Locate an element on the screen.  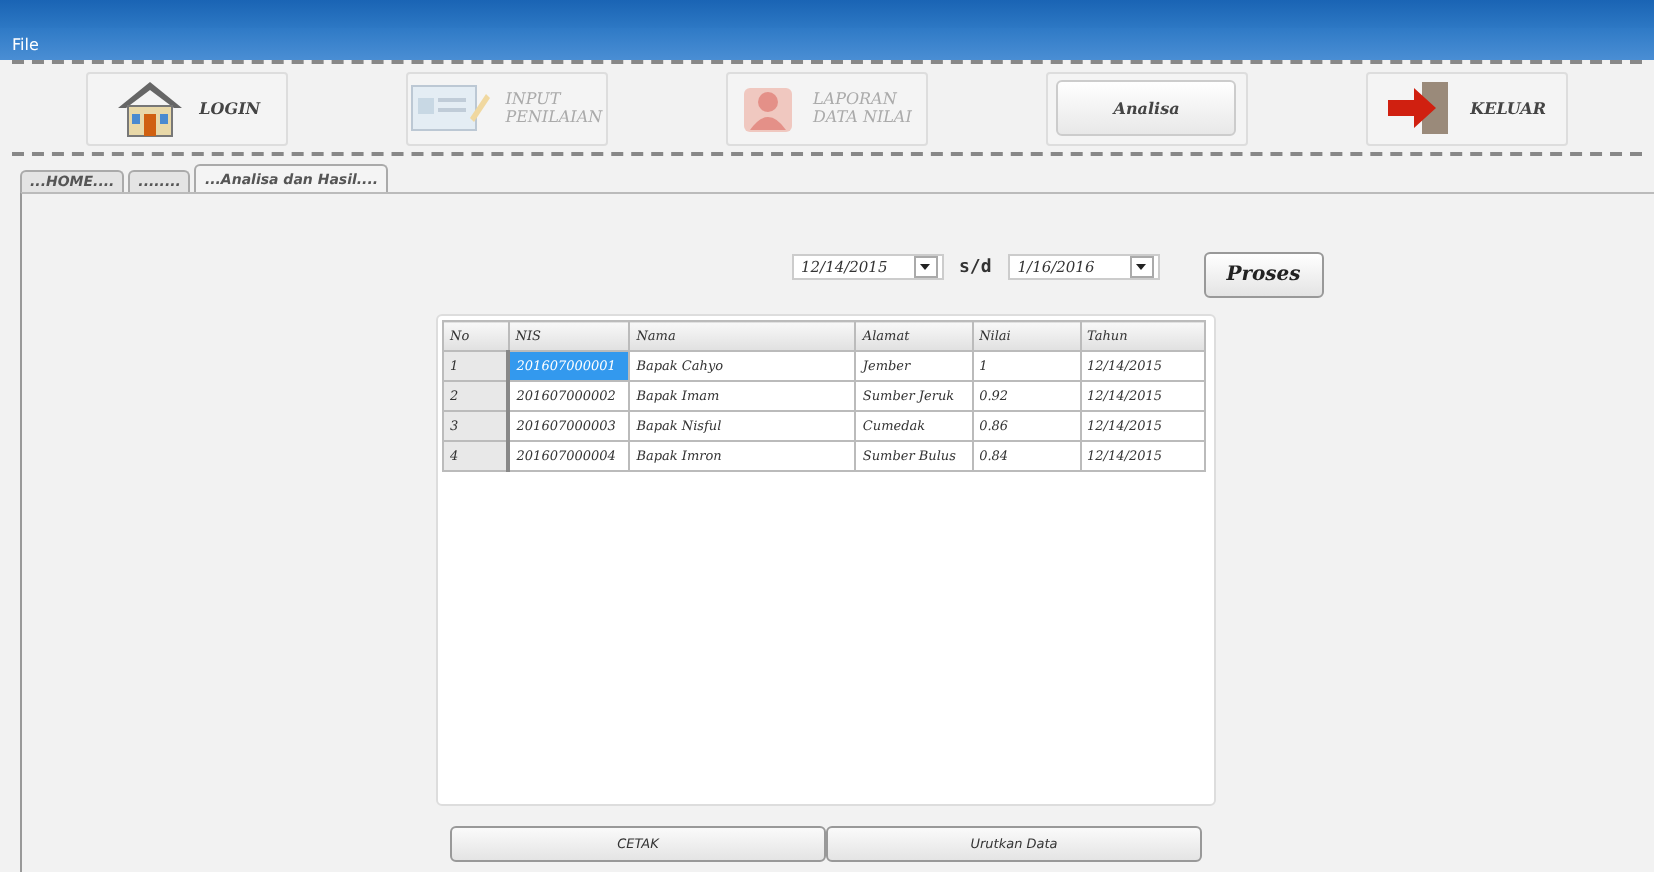
toolbar-button: Analisa is located at coordinates (1146, 108).